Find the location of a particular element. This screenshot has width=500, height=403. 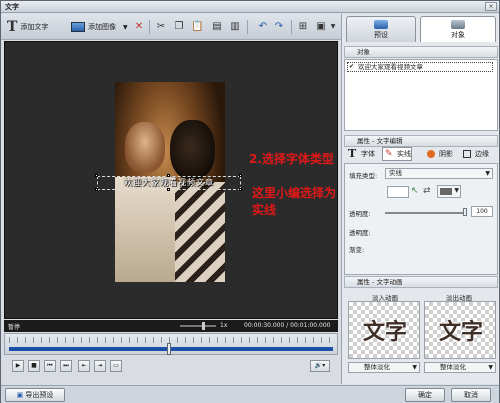

undo-icon: ↶ is located at coordinates (263, 27).